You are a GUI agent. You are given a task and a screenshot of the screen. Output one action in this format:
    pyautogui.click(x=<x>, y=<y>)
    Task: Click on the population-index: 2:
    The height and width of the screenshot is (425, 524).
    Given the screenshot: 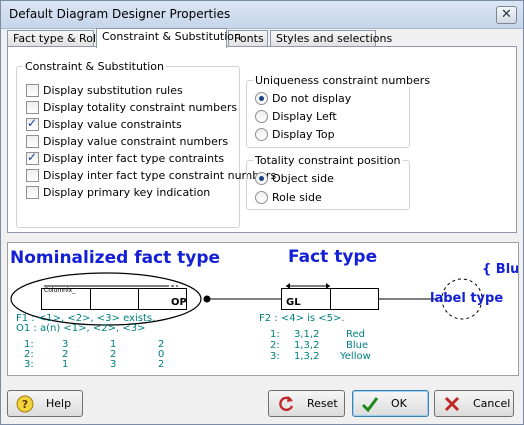 What is the action you would take?
    pyautogui.click(x=275, y=345)
    